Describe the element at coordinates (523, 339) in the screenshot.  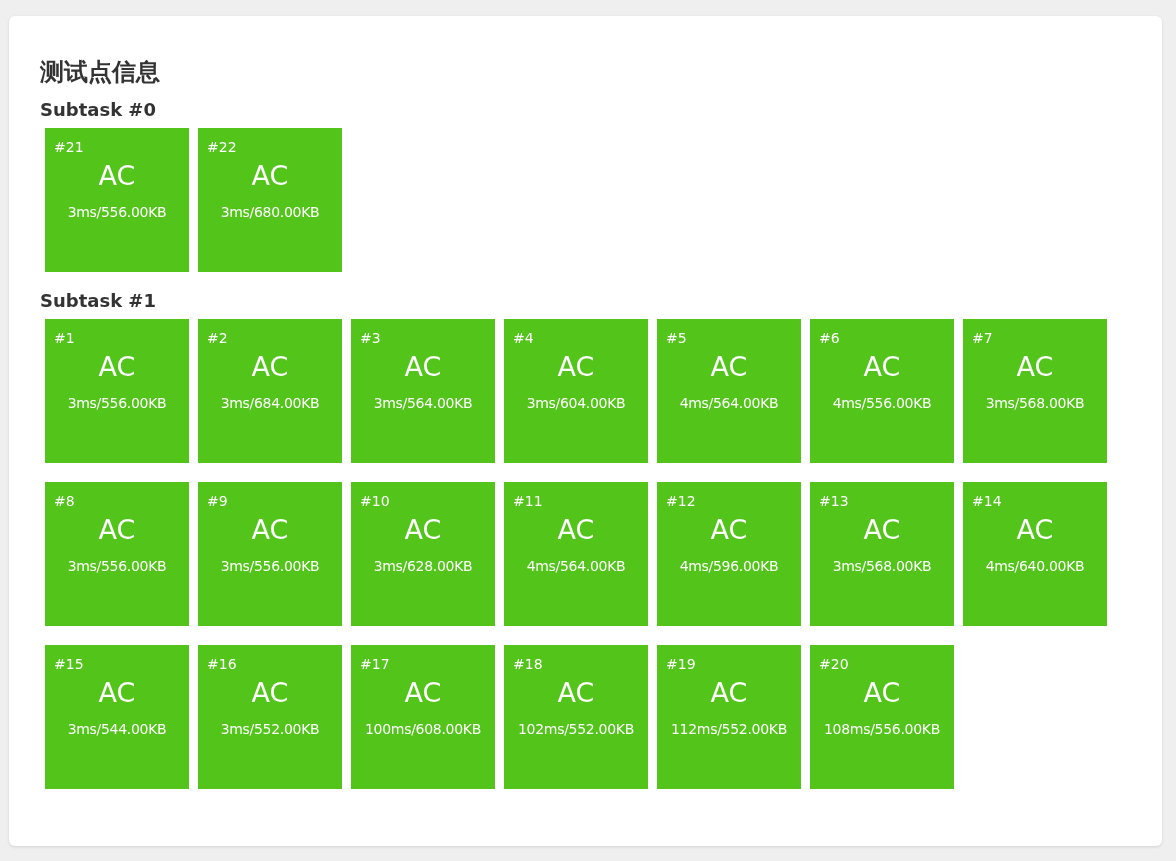
I see `case-number: #4` at that location.